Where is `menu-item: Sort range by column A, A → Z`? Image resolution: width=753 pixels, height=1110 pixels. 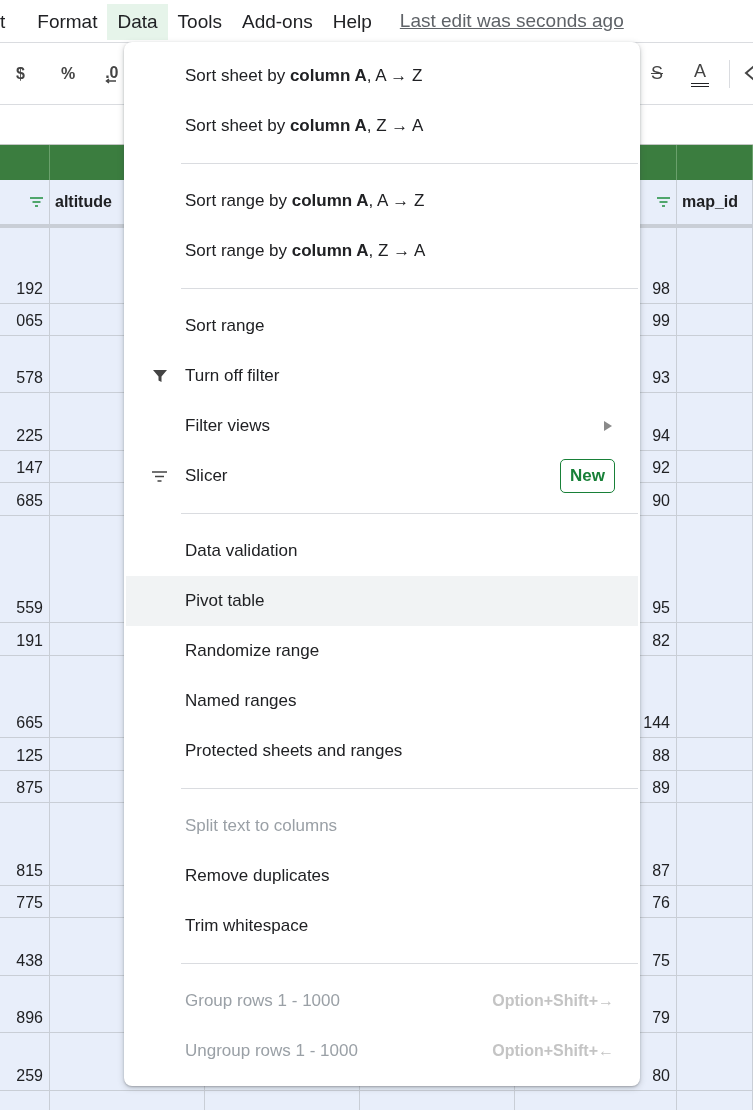 menu-item: Sort range by column A, A → Z is located at coordinates (382, 201).